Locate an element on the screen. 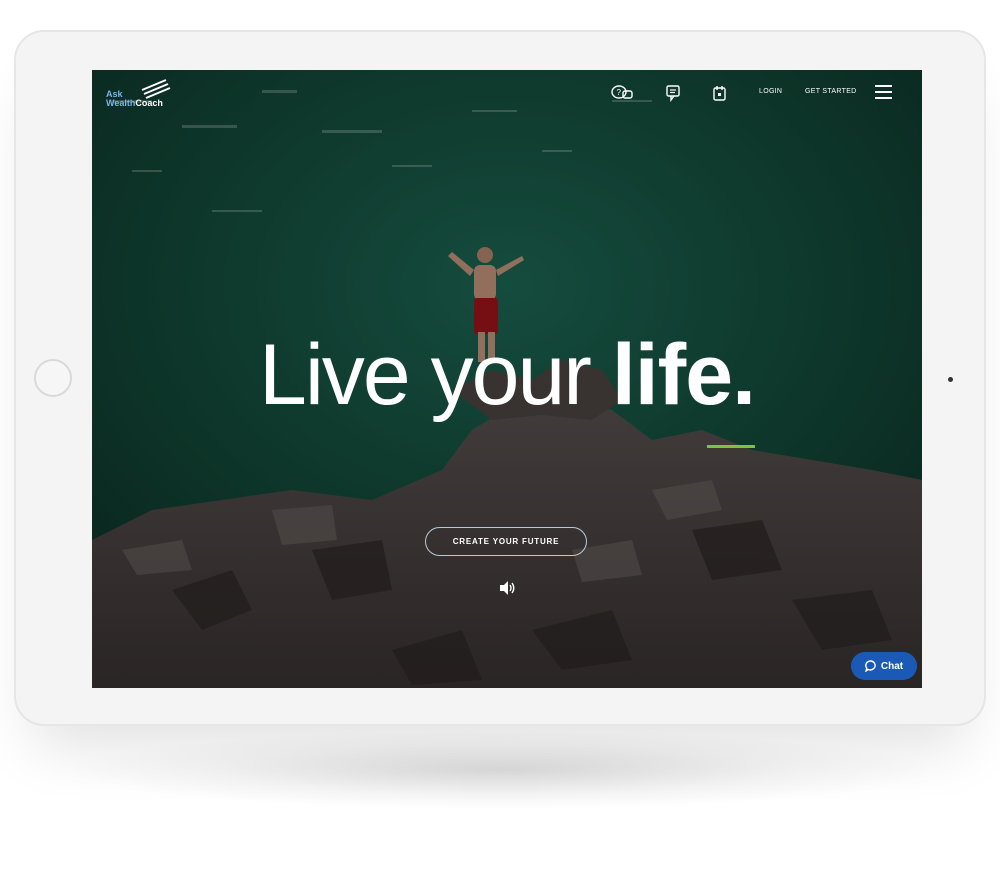 This screenshot has height=877, width=1000. hamburger-menu-icon is located at coordinates (883, 92).